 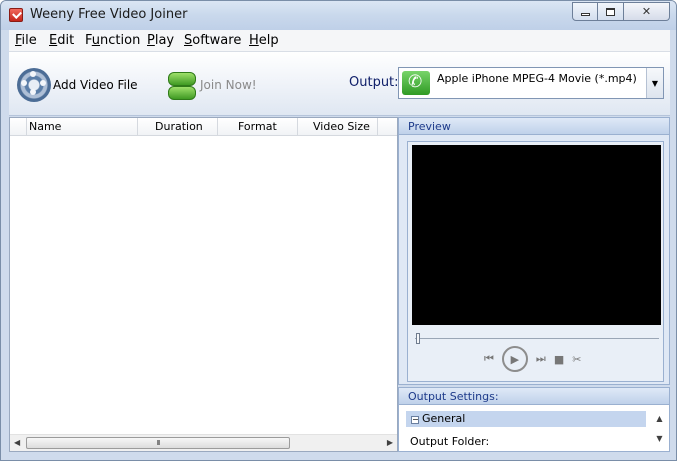 I want to click on seek-slider-track, so click(x=537, y=338).